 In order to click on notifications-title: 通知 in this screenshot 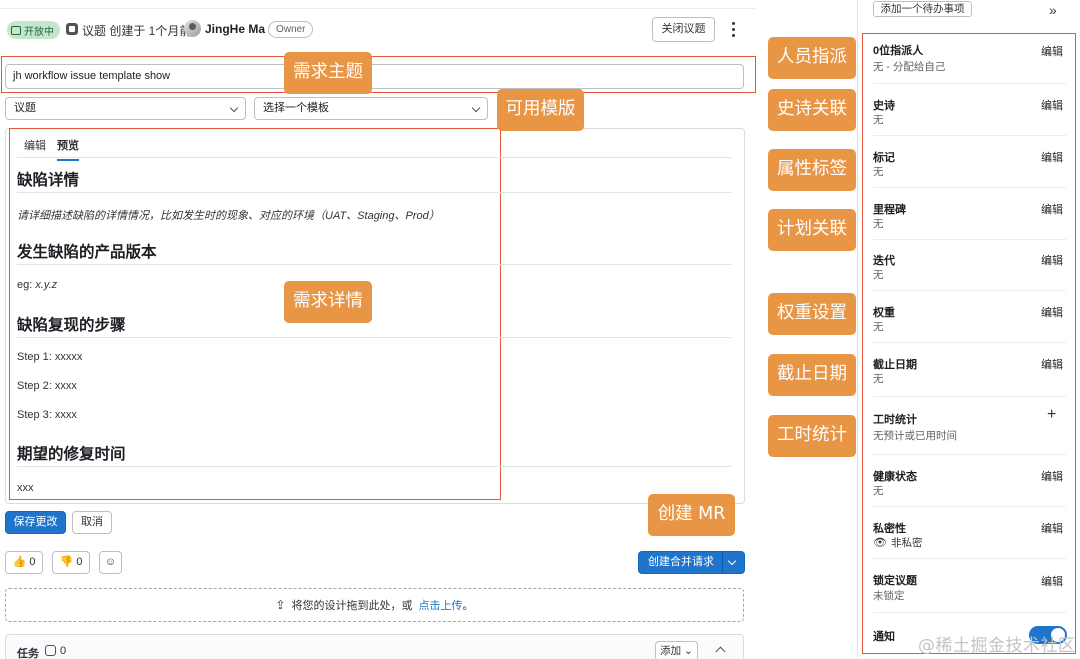, I will do `click(884, 637)`.